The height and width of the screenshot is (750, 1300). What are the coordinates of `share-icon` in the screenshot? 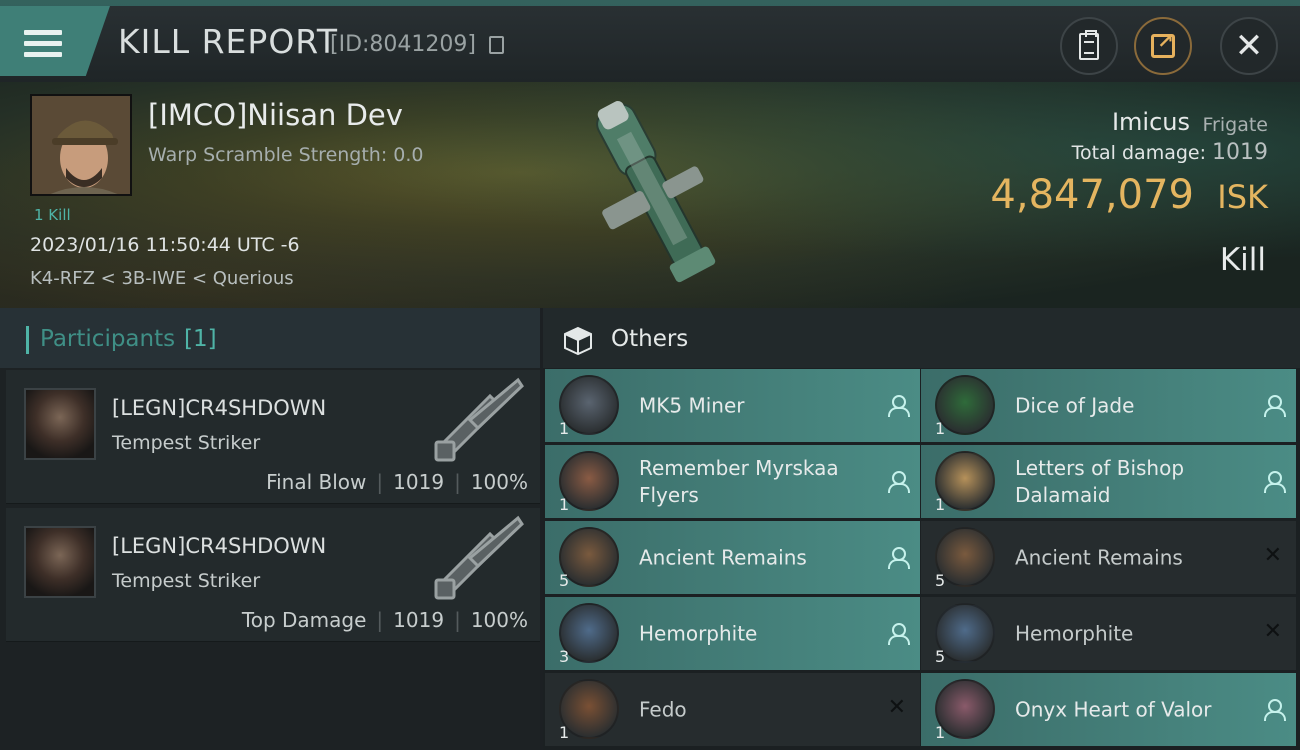 It's located at (1163, 43).